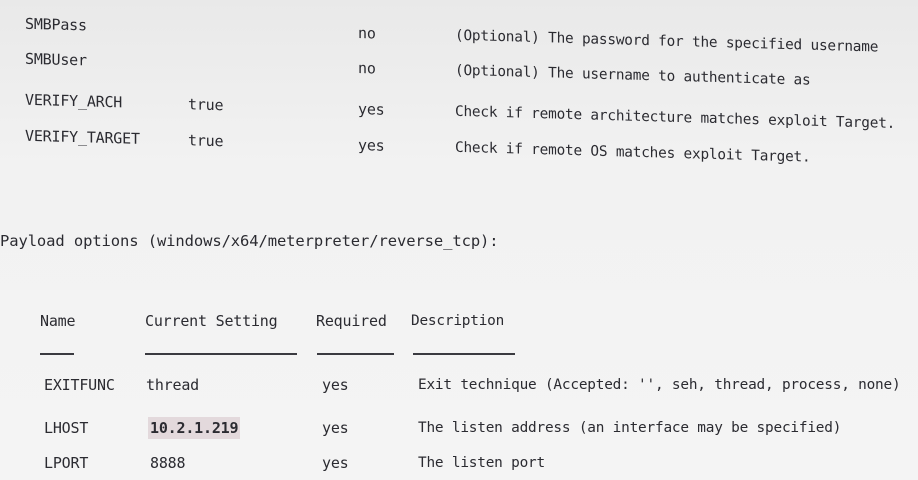 This screenshot has width=918, height=480. What do you see at coordinates (79, 385) in the screenshot?
I see `option-name: EXITFUNC` at bounding box center [79, 385].